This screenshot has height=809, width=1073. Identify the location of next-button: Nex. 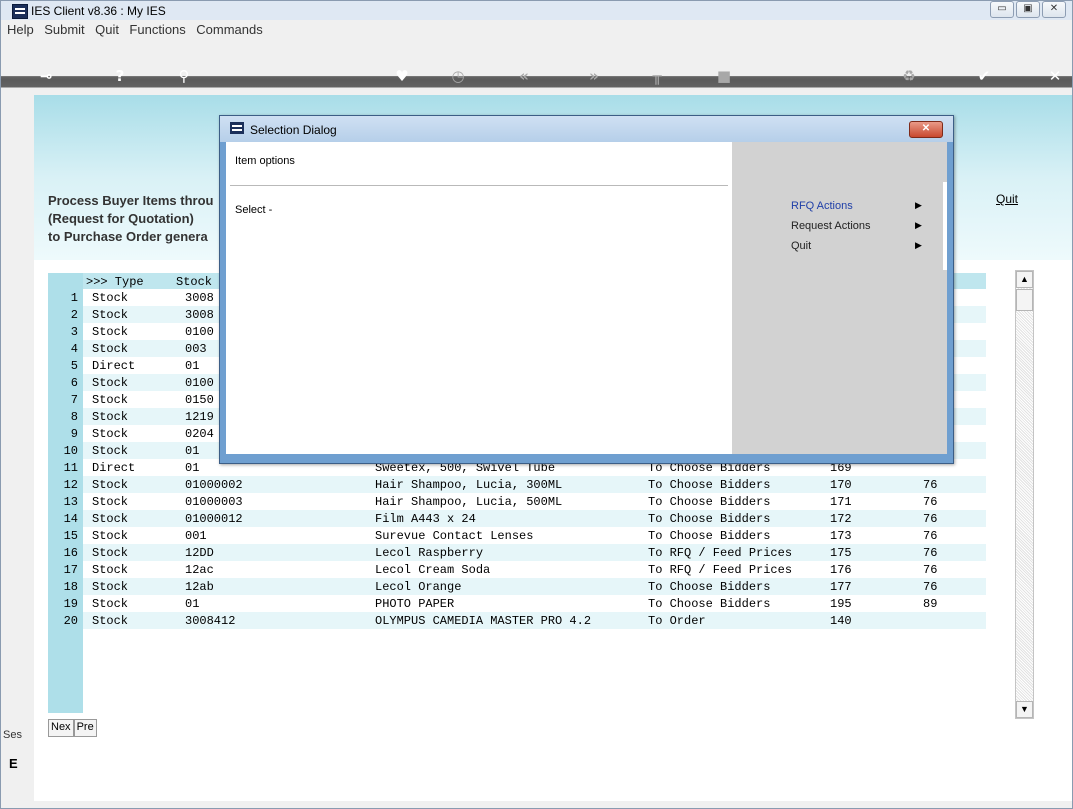
(61, 728).